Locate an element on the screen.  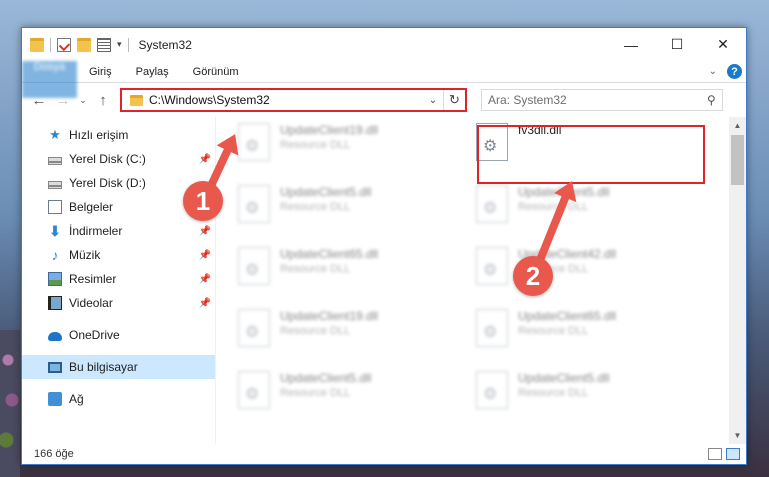
expand-ribbon-chevron-icon: ⌄ is located at coordinates (713, 71).